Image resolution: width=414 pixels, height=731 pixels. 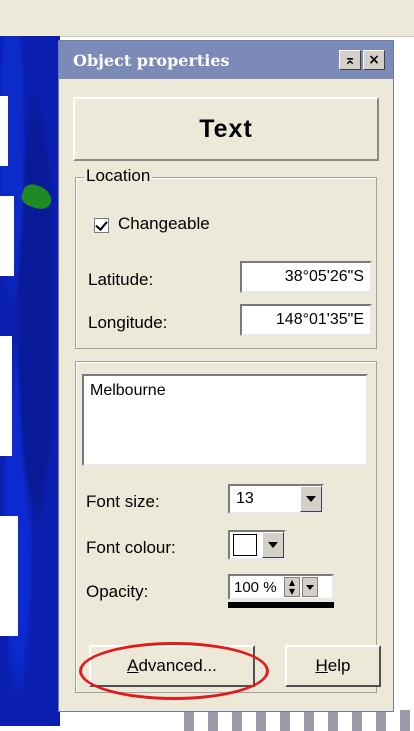 I want to click on close-button: ×, so click(x=374, y=60).